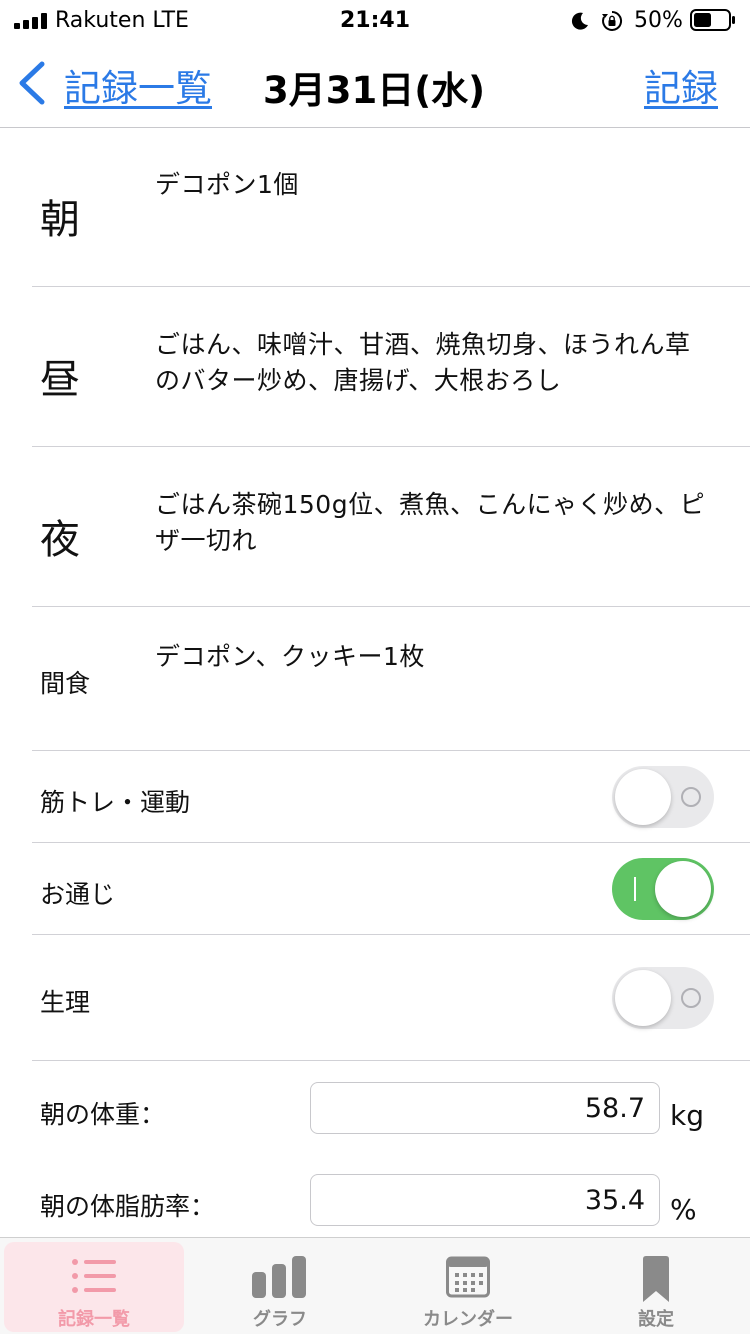 The height and width of the screenshot is (1334, 750). I want to click on tab-label: 記録一覧, so click(94, 1319).